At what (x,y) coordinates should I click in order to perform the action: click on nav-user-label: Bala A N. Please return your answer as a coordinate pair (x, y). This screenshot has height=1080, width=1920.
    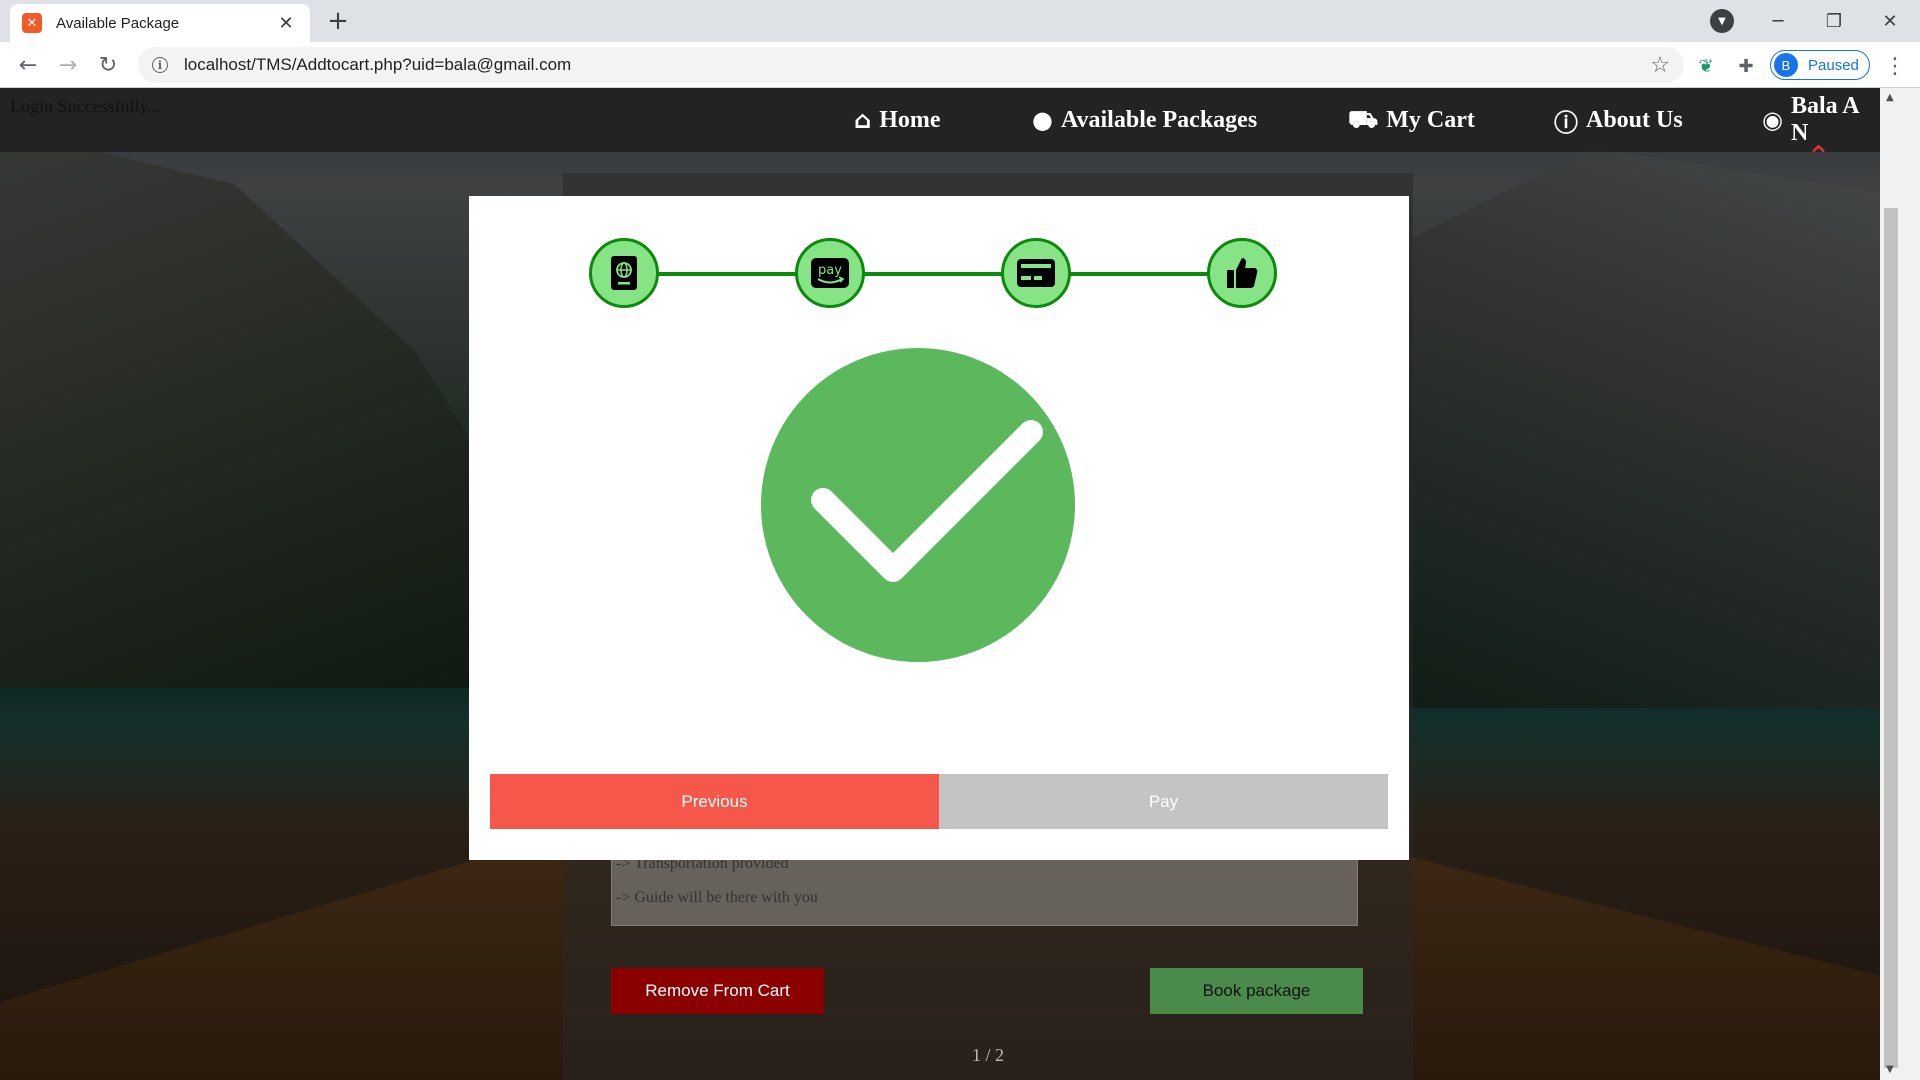
    Looking at the image, I should click on (1824, 119).